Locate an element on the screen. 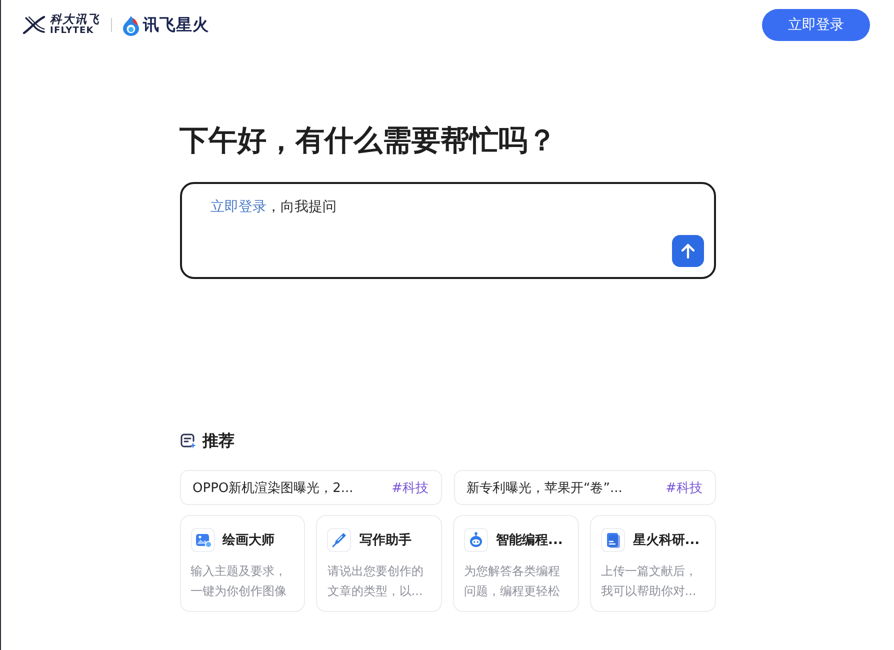 This screenshot has width=894, height=650. tool-title: 绘画大师 is located at coordinates (248, 540).